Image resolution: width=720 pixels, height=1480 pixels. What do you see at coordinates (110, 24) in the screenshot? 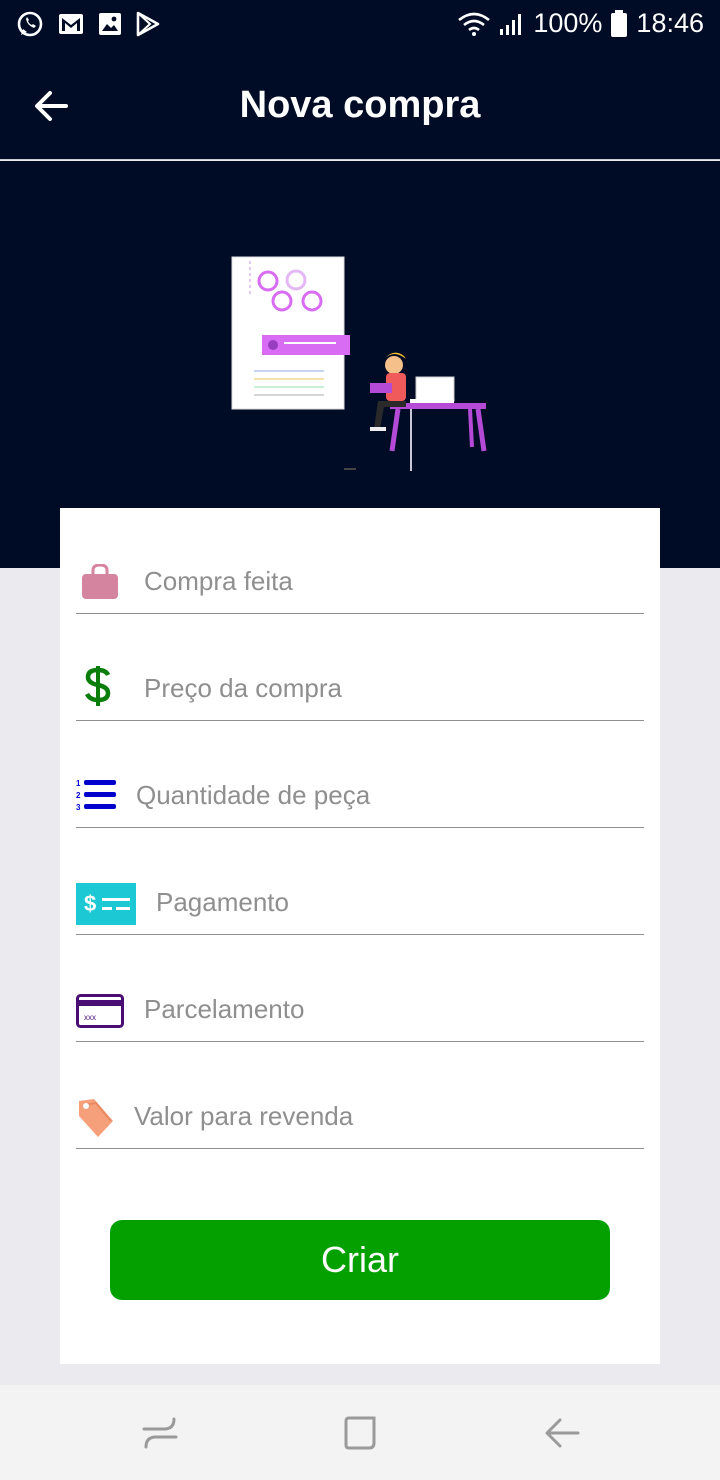
I see `gallery-icon` at bounding box center [110, 24].